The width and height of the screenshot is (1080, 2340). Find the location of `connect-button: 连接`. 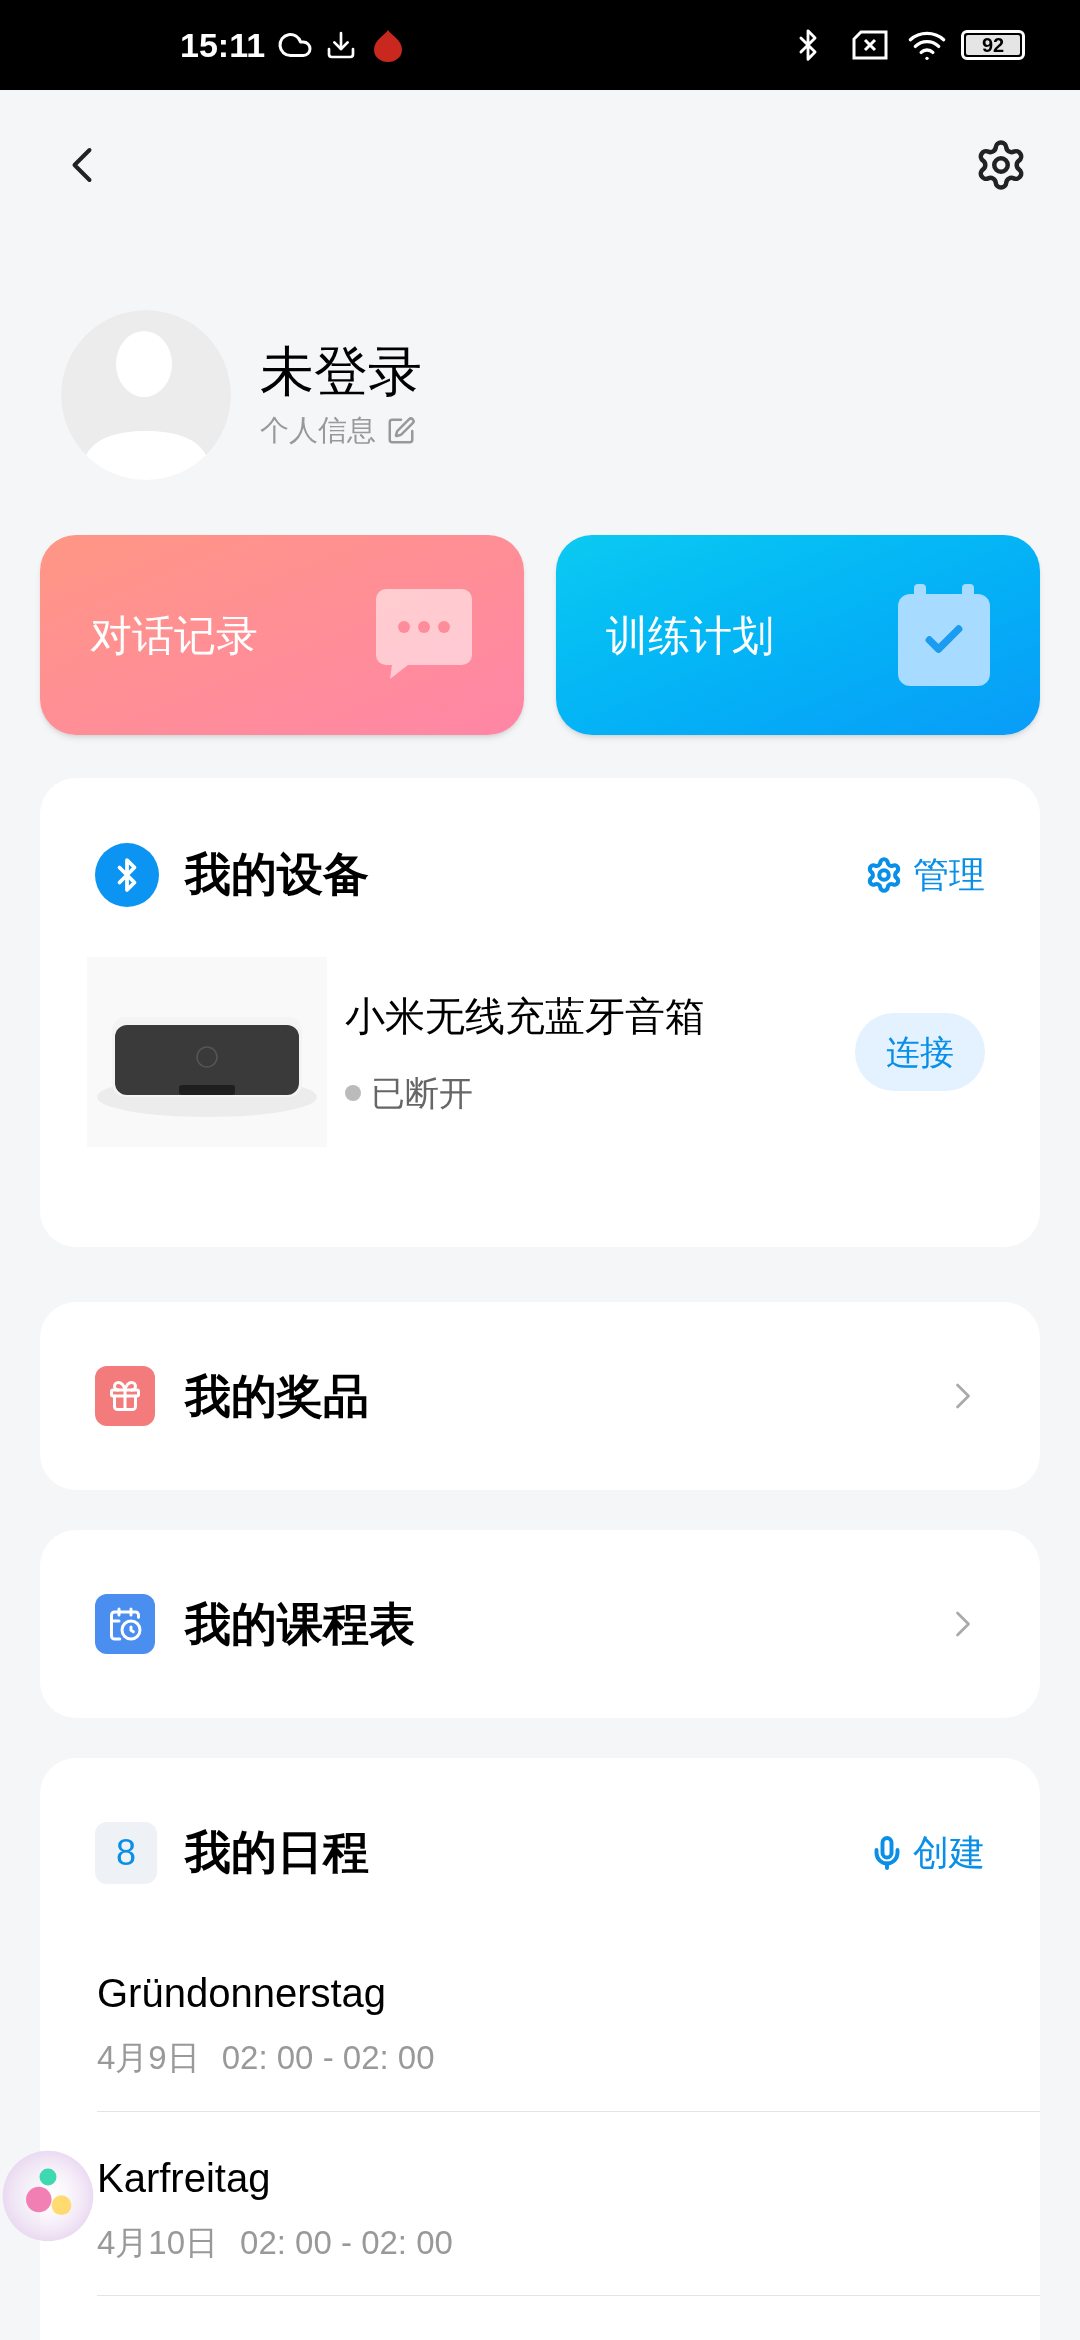

connect-button: 连接 is located at coordinates (920, 1052).